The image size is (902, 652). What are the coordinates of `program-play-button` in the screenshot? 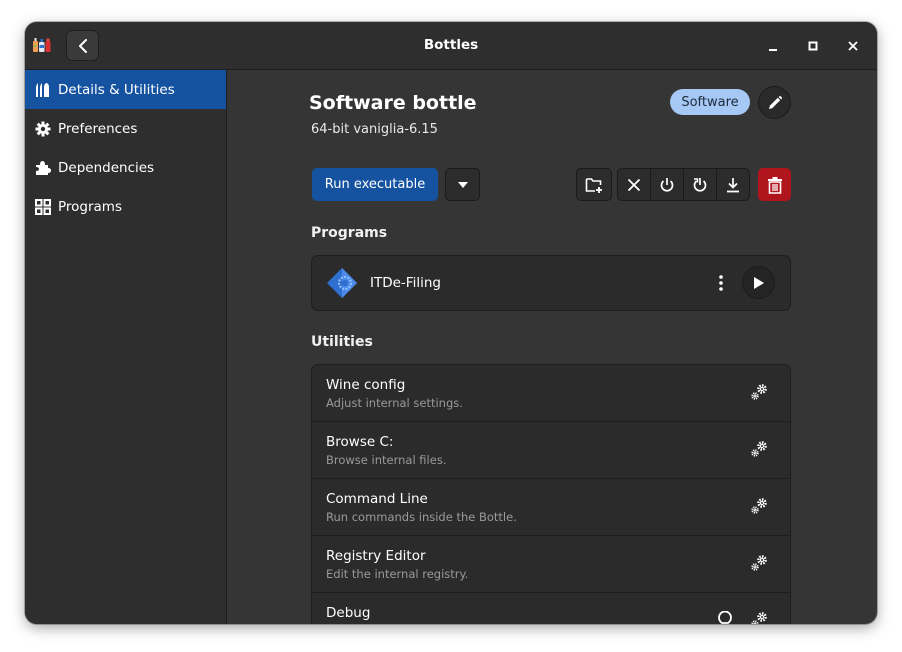 It's located at (758, 282).